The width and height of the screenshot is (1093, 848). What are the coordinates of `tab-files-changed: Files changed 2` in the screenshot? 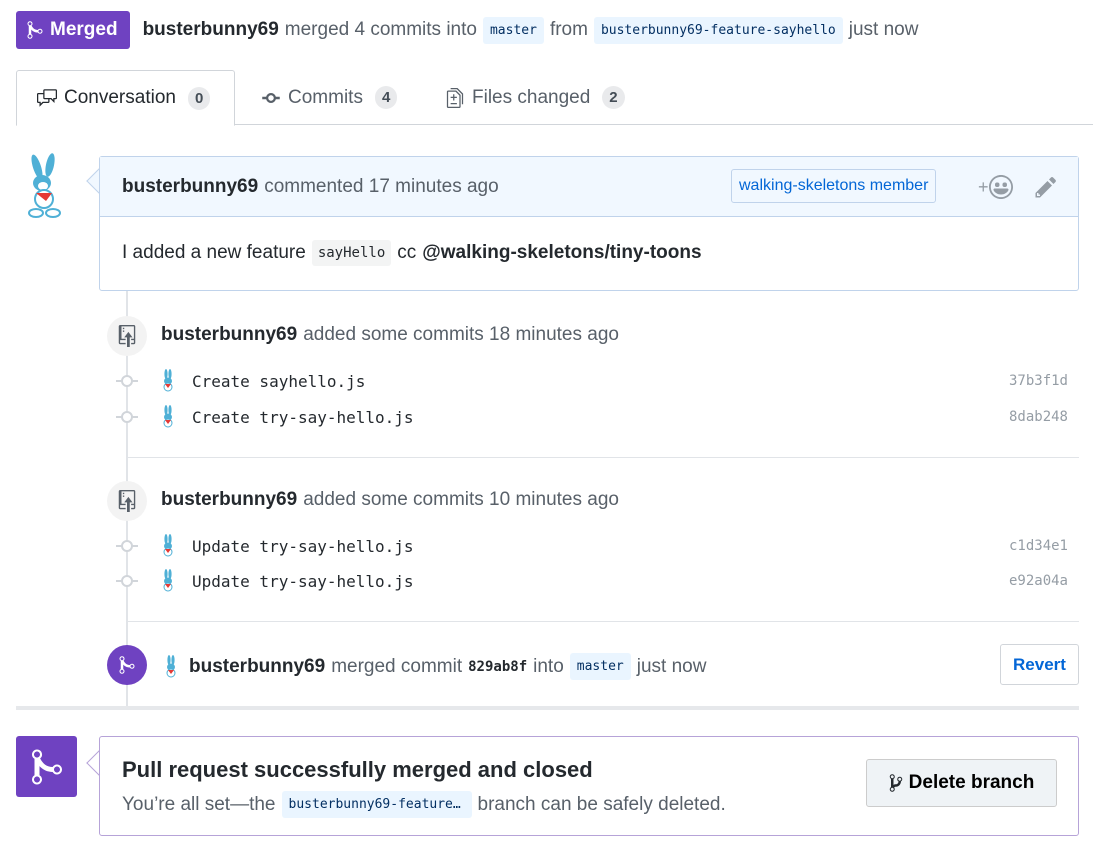 It's located at (534, 97).